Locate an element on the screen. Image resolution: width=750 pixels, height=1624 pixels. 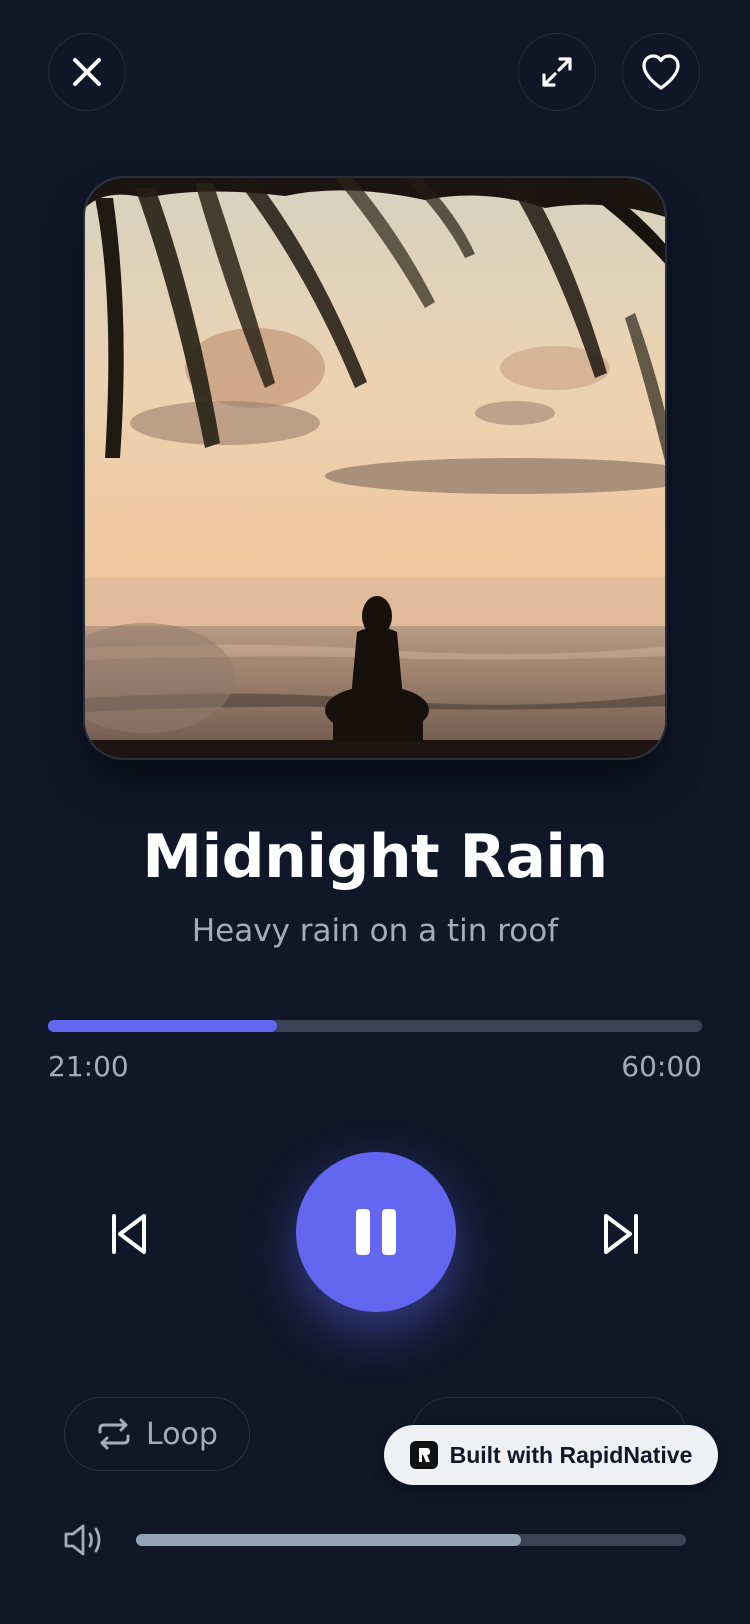
volume-button is located at coordinates (84, 1540).